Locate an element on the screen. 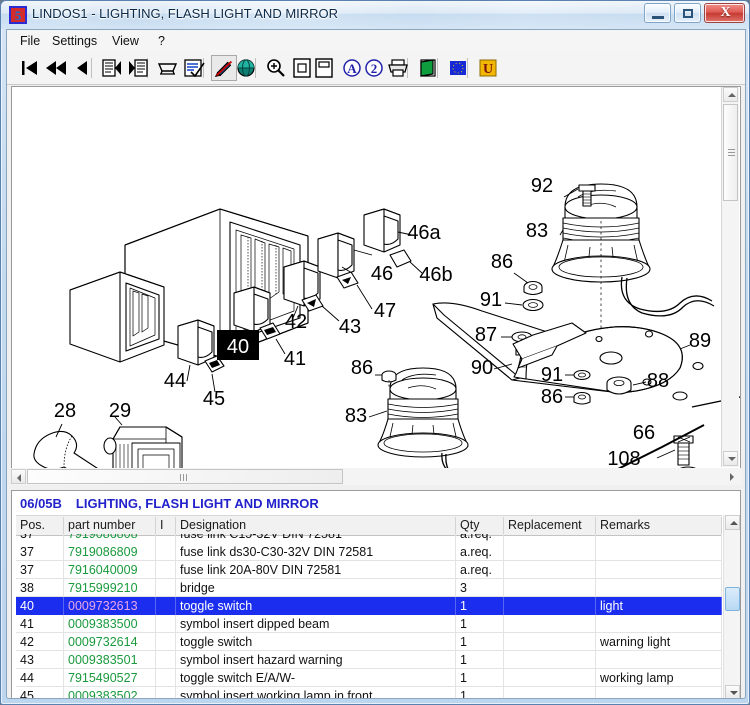  print-button is located at coordinates (398, 68).